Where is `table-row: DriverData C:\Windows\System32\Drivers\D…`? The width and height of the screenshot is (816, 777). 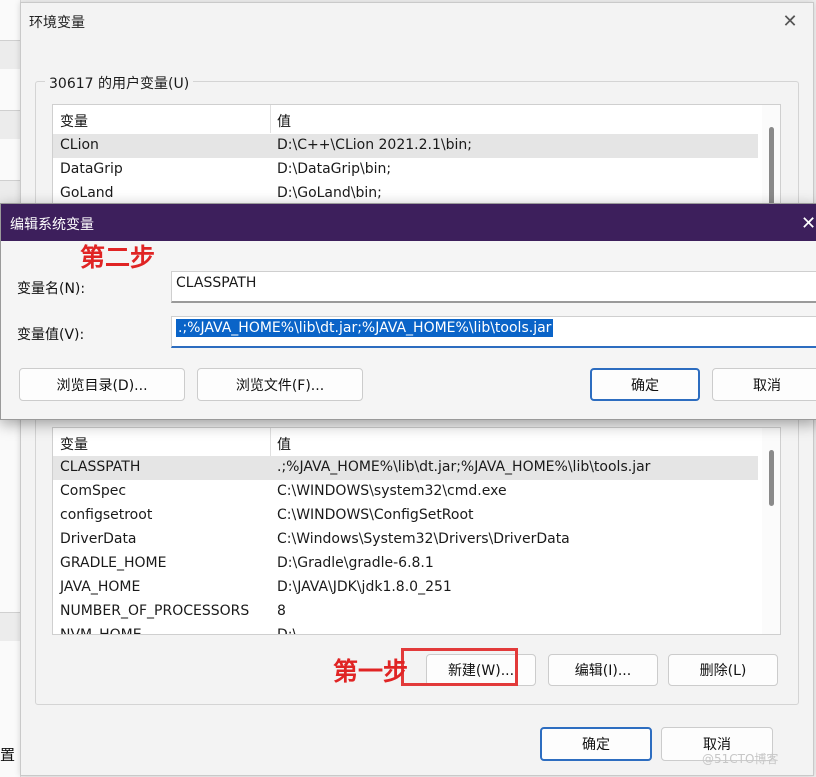
table-row: DriverData C:\Windows\System32\Drivers\D… is located at coordinates (405, 540).